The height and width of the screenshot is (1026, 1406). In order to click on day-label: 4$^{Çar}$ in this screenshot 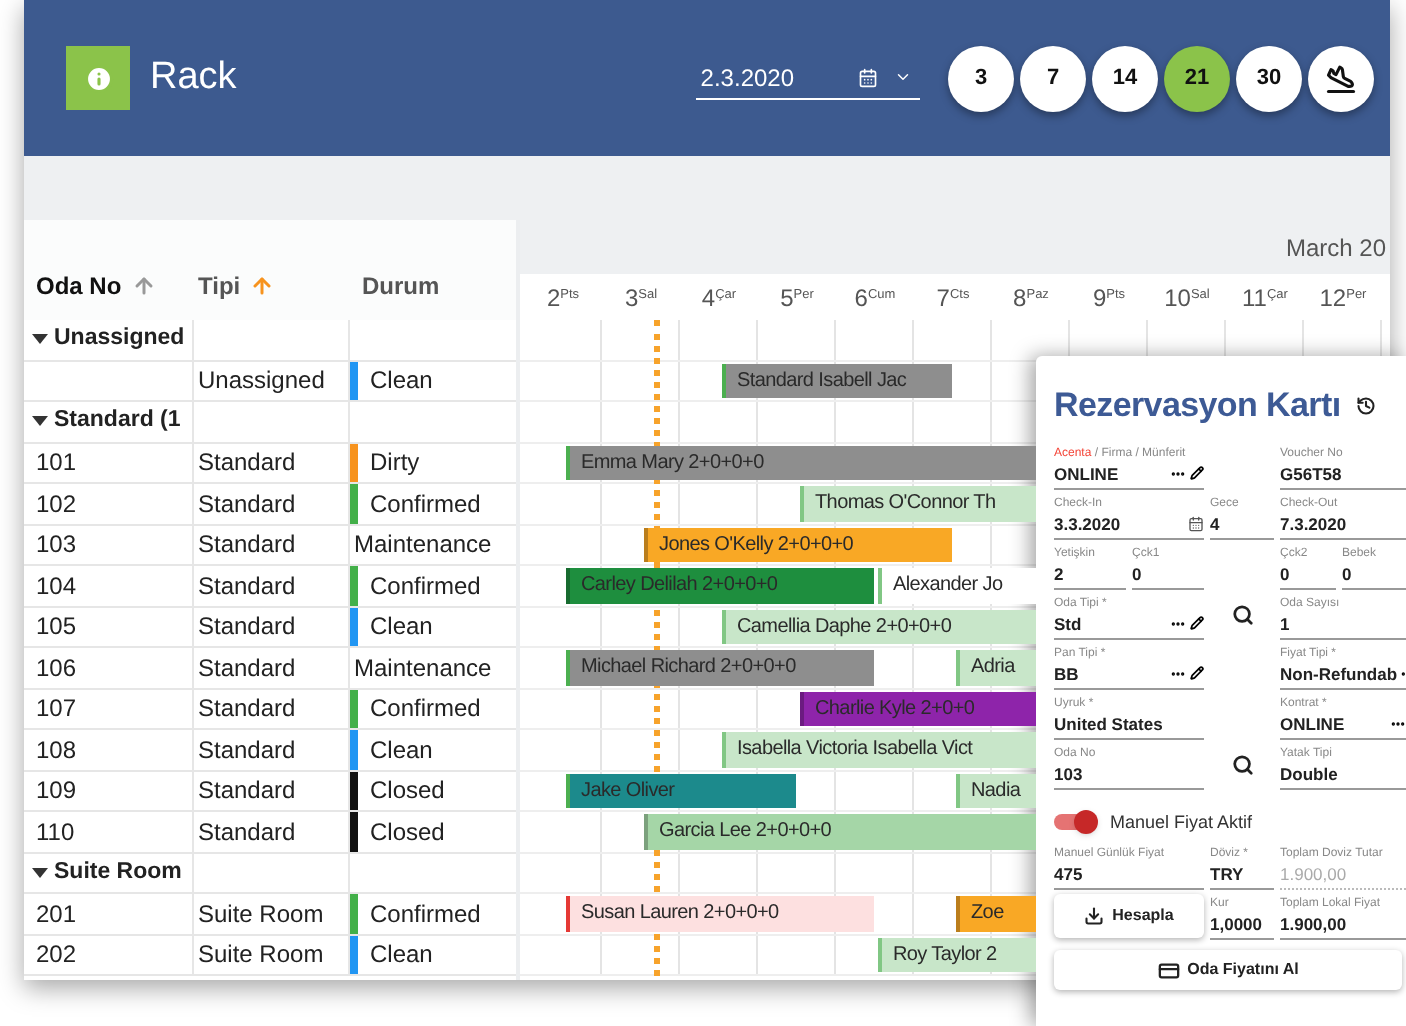, I will do `click(719, 298)`.